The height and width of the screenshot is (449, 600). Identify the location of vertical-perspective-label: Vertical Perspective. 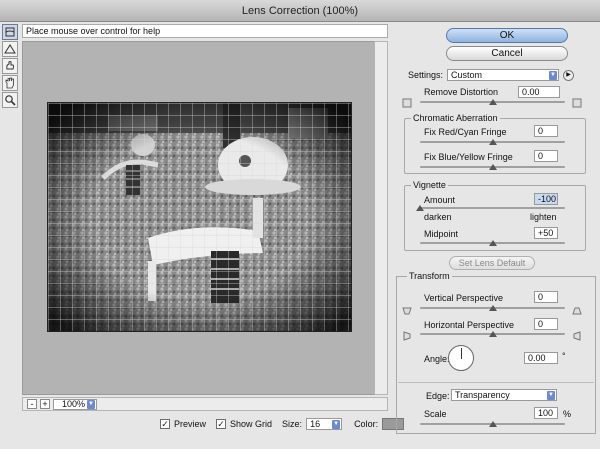
(464, 298).